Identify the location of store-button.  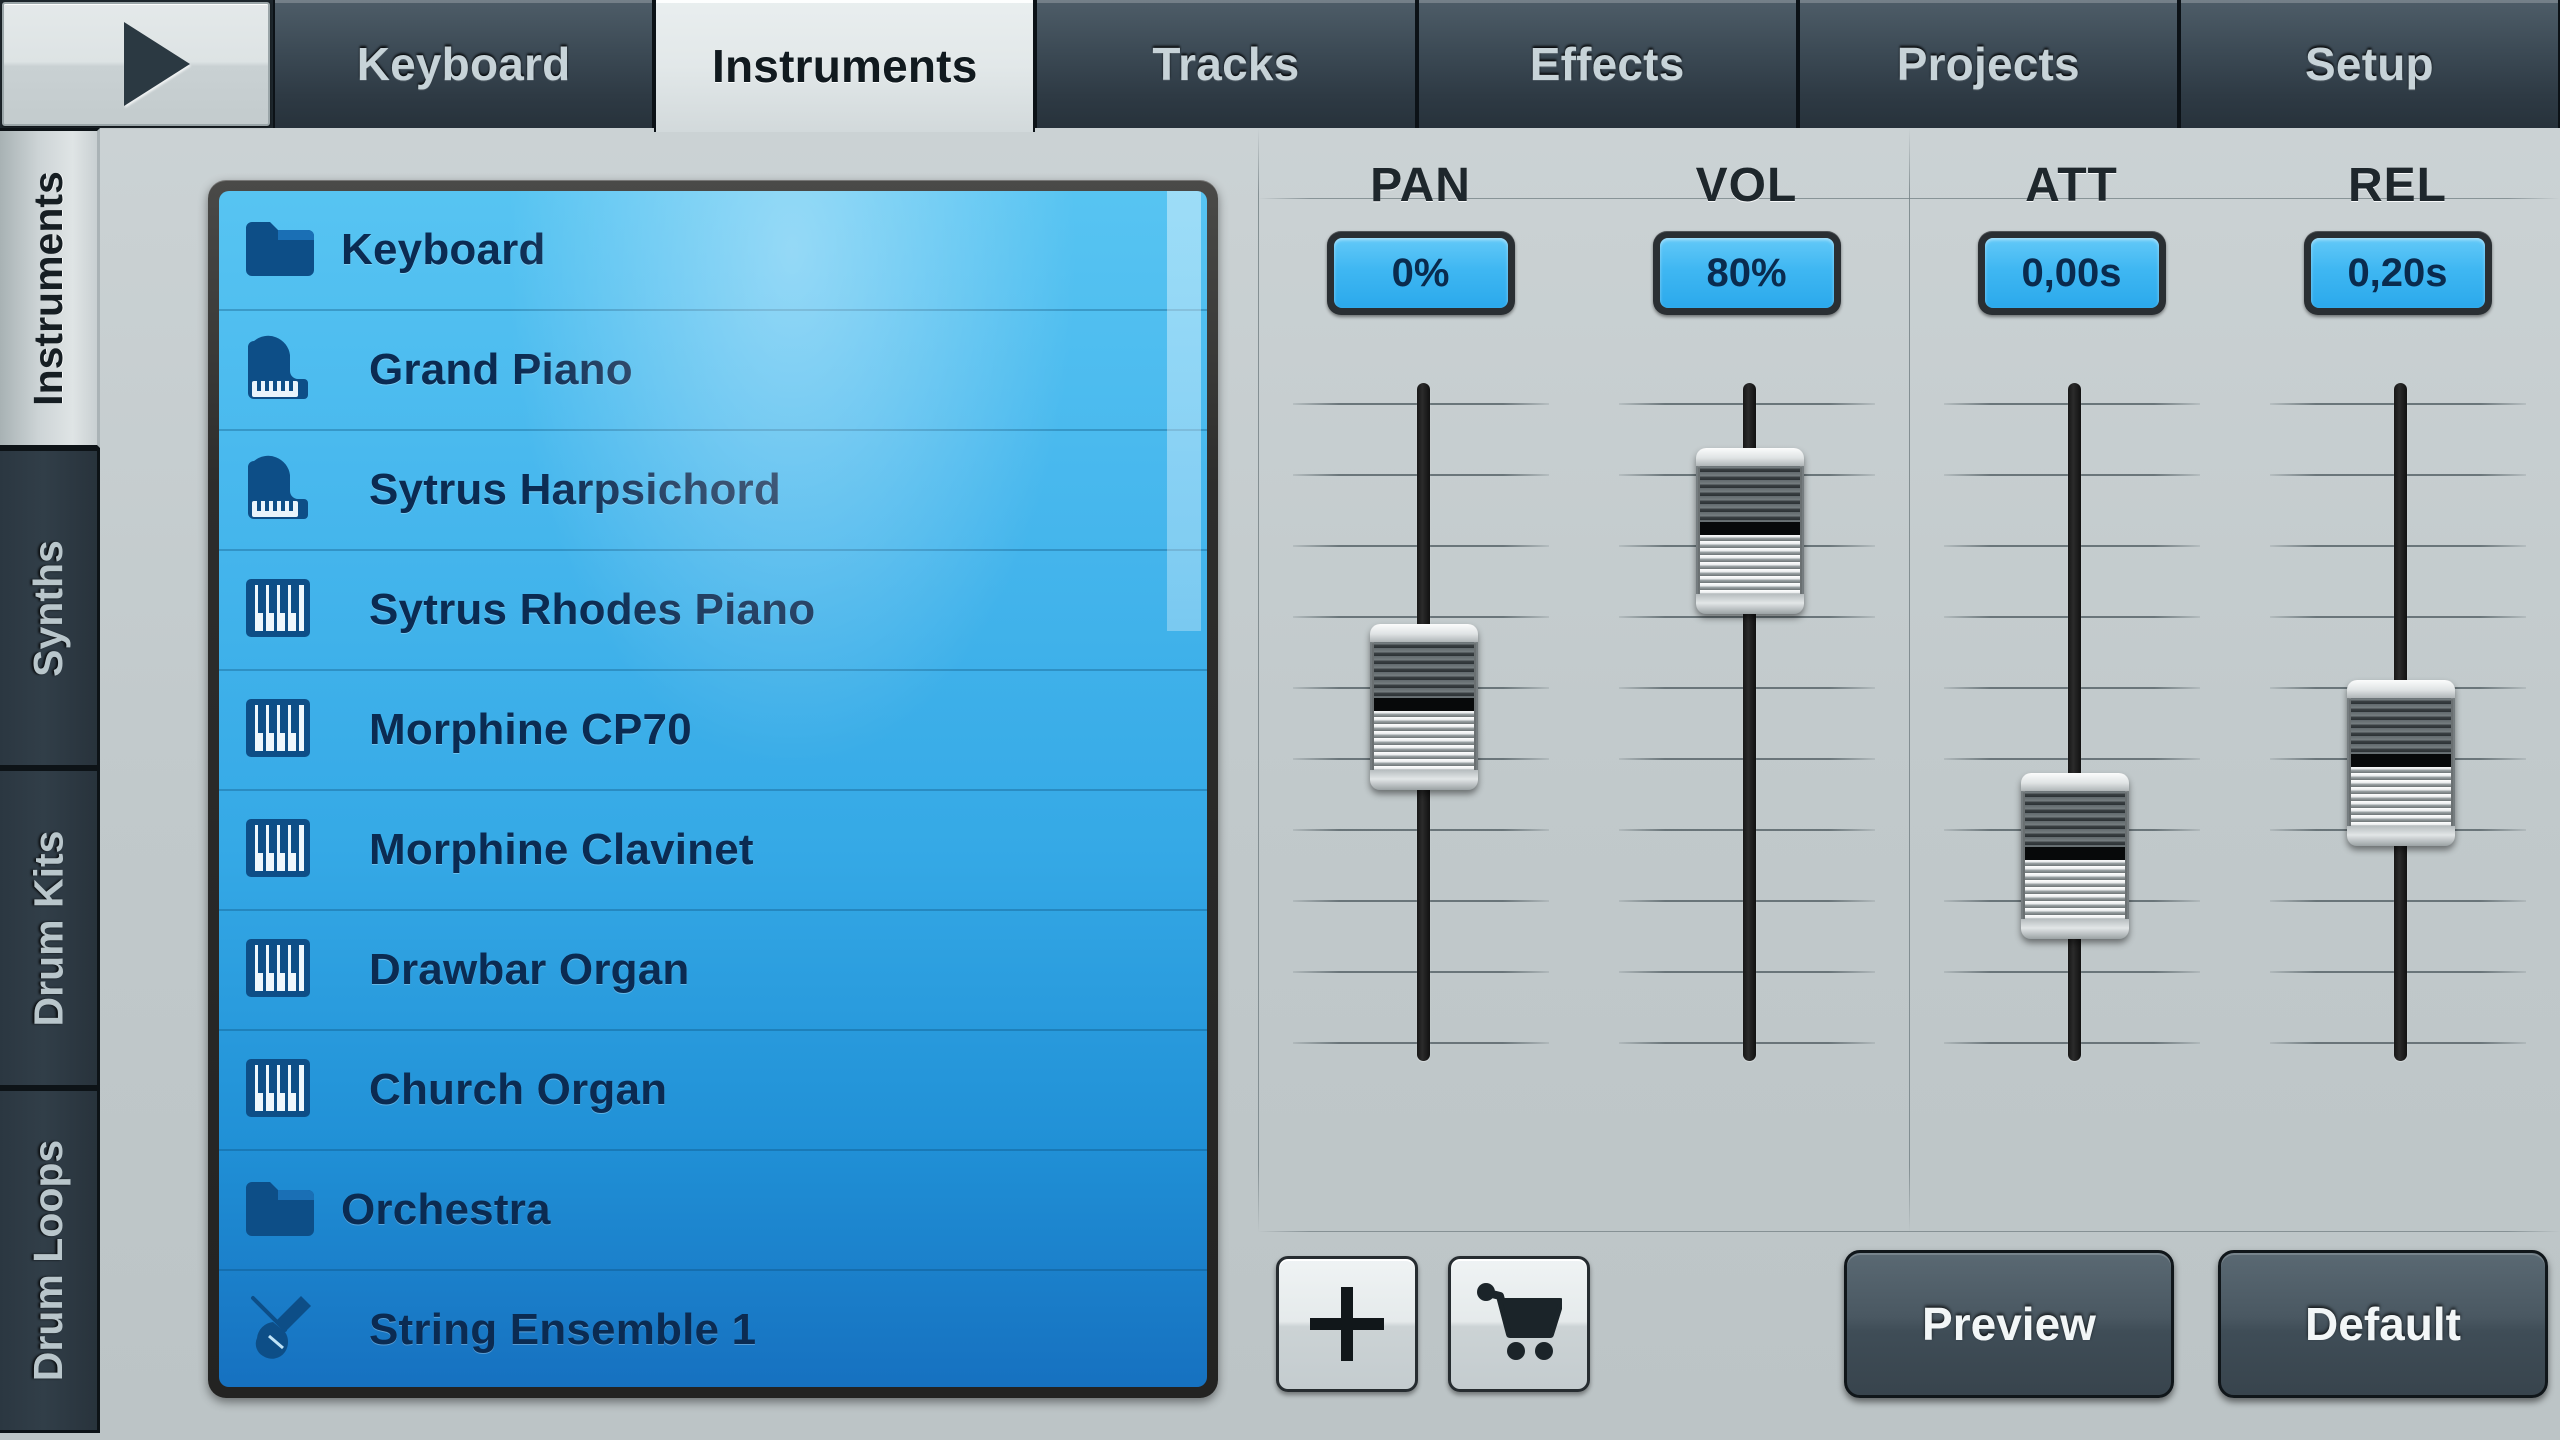
(1519, 1324).